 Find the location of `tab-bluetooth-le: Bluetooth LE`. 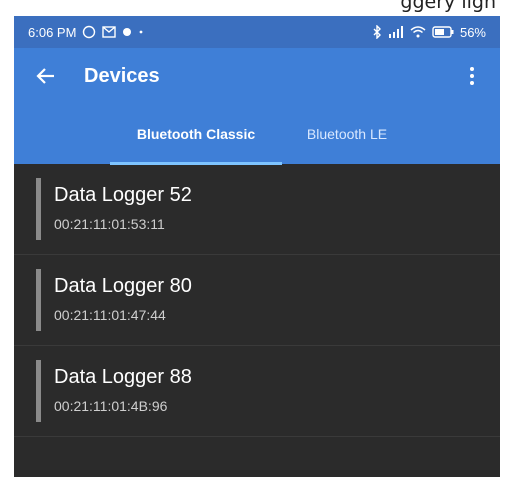

tab-bluetooth-le: Bluetooth LE is located at coordinates (347, 134).